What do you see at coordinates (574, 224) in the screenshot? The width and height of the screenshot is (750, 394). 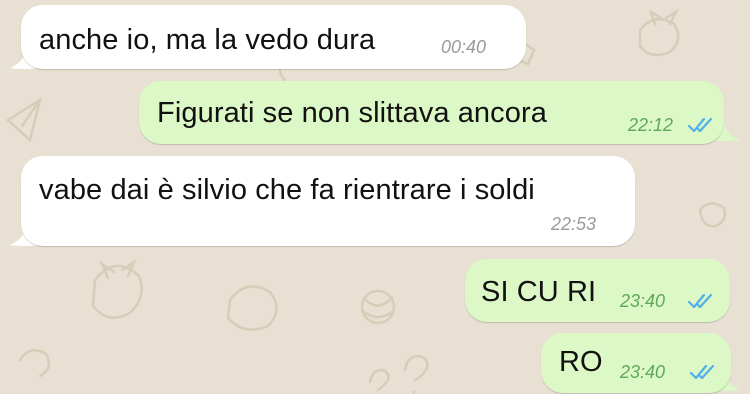 I see `message-time: 22:53` at bounding box center [574, 224].